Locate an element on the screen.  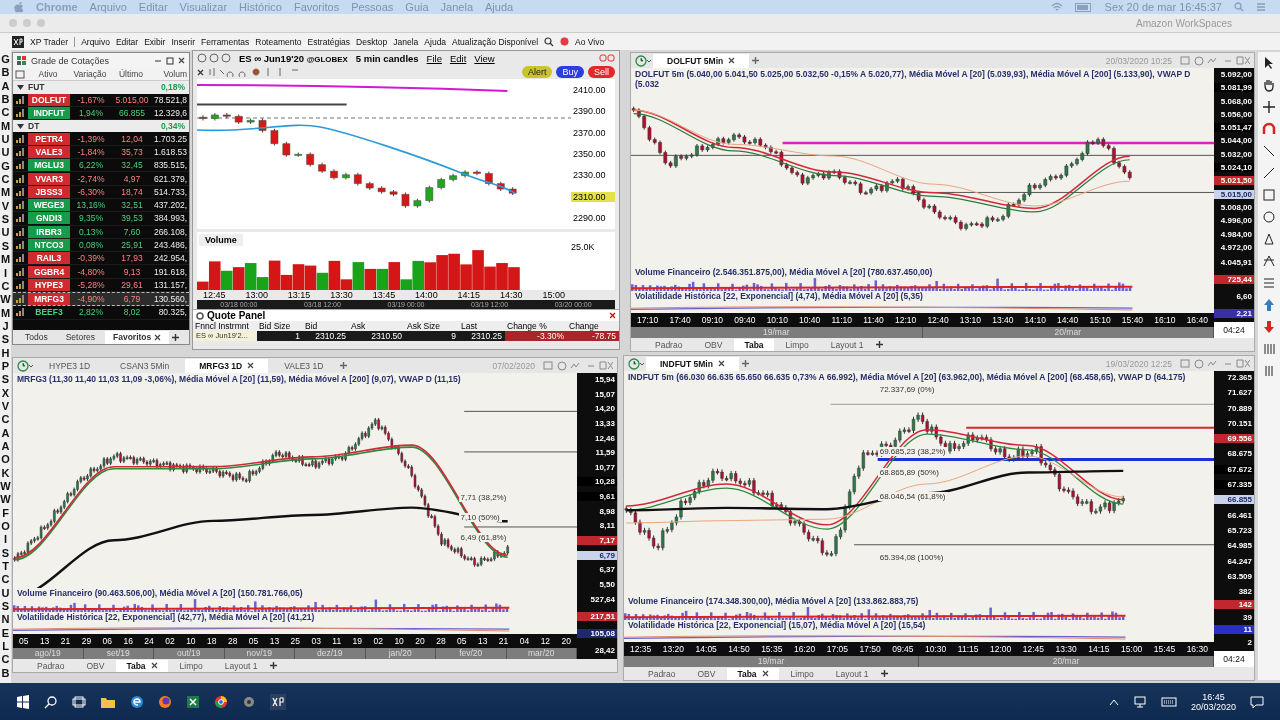
taskbar-date: 20/03/2020 is located at coordinates (1213, 706).